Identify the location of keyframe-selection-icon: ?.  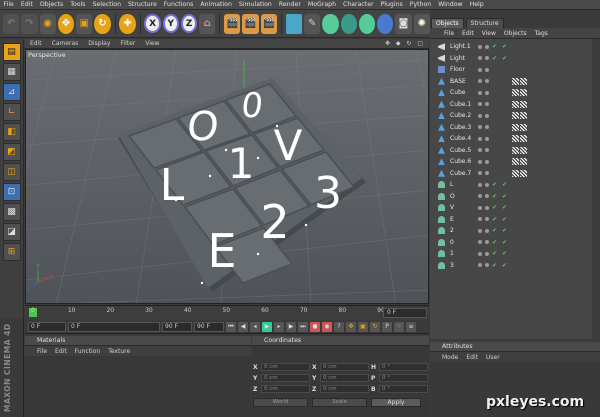
(339, 326).